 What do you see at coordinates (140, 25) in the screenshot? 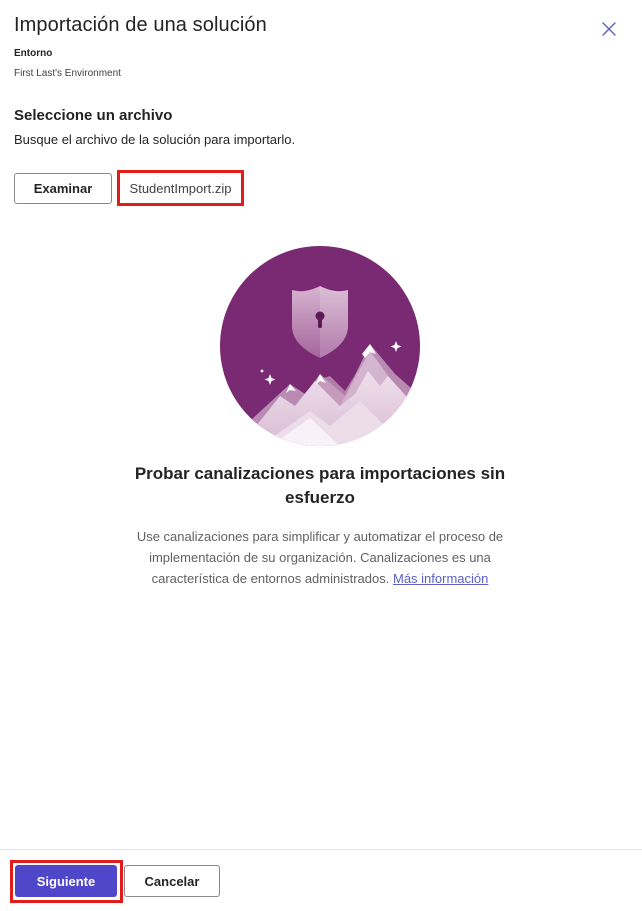
I see `dialog-title: Importación de una solución` at bounding box center [140, 25].